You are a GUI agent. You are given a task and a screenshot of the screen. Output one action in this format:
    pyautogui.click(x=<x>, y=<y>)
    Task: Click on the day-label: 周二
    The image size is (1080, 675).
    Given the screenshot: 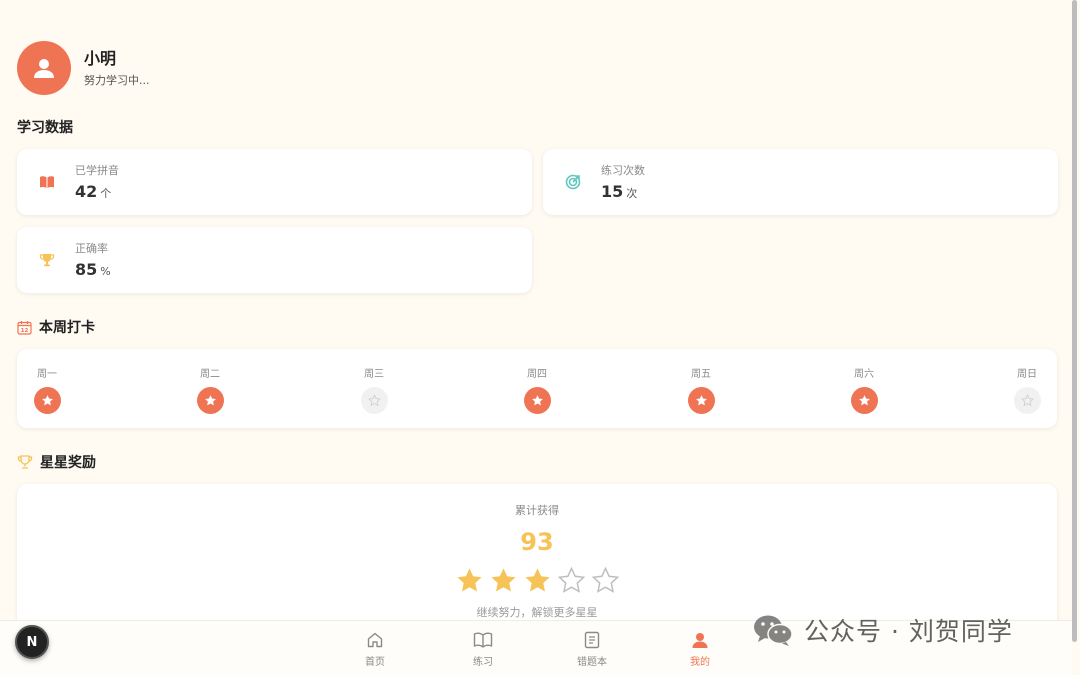 What is the action you would take?
    pyautogui.click(x=210, y=374)
    